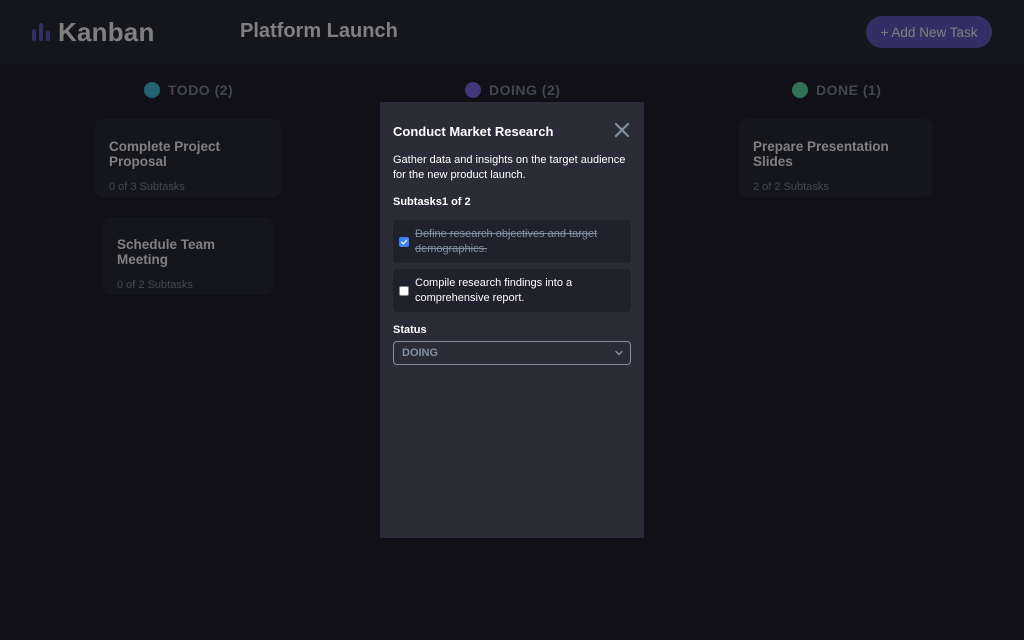 The height and width of the screenshot is (640, 1024). I want to click on close-icon, so click(622, 130).